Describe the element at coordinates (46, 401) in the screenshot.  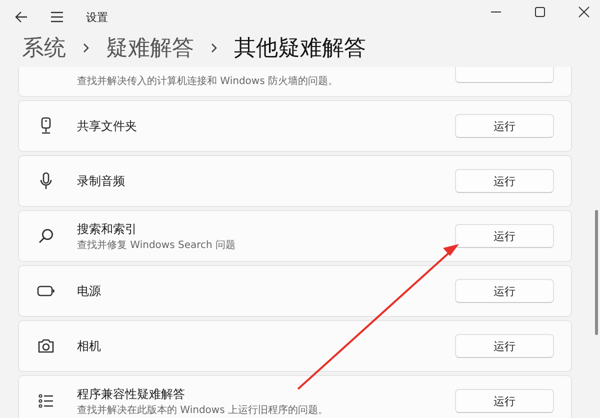
I see `list-icon` at that location.